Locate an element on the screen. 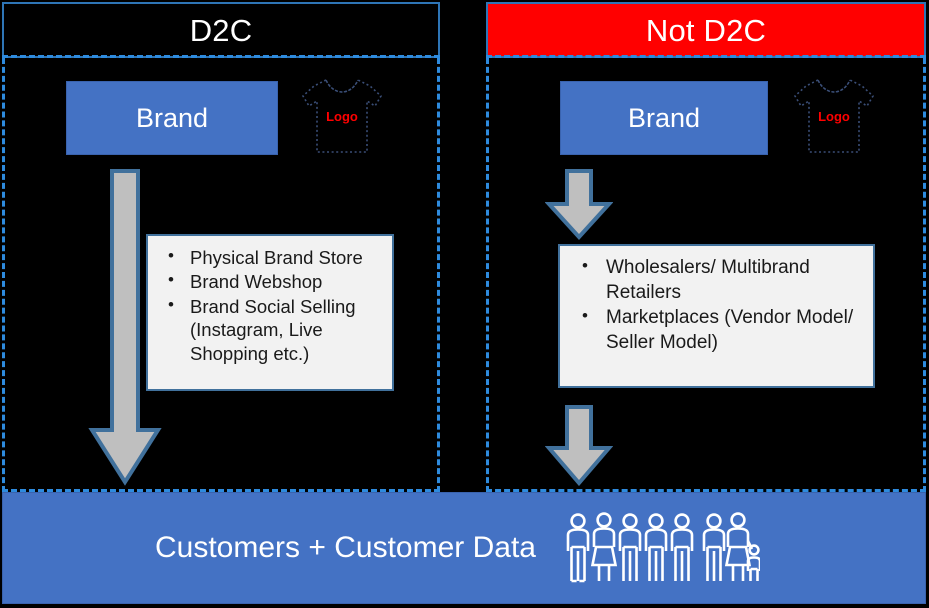 The width and height of the screenshot is (929, 608). list-item: Brand Webshop is located at coordinates (270, 281).